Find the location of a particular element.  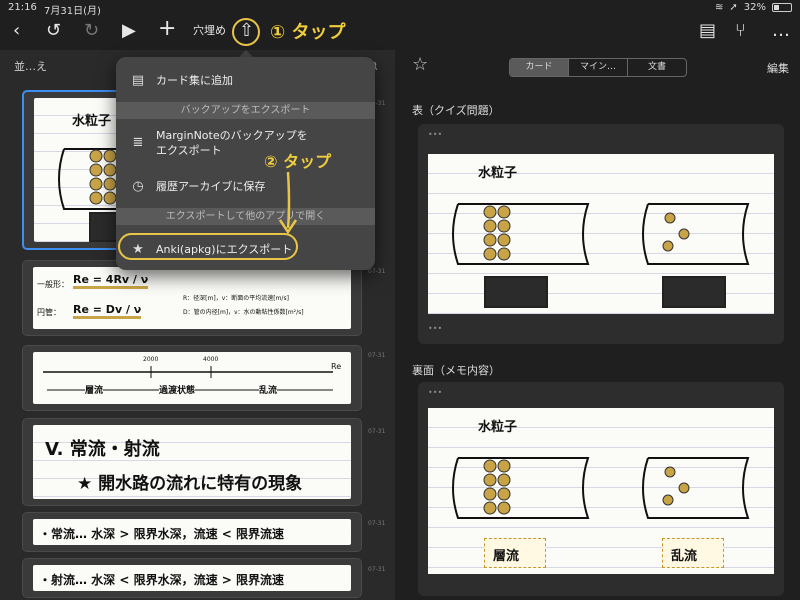

view-segmented-control: カード マイン… 文書 is located at coordinates (598, 67).